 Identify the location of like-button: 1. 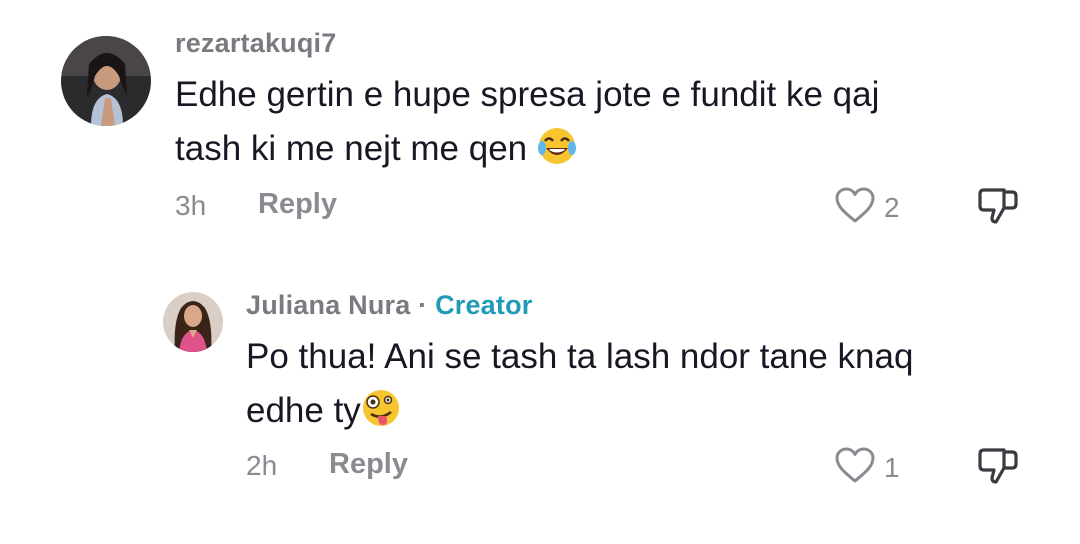
(867, 467).